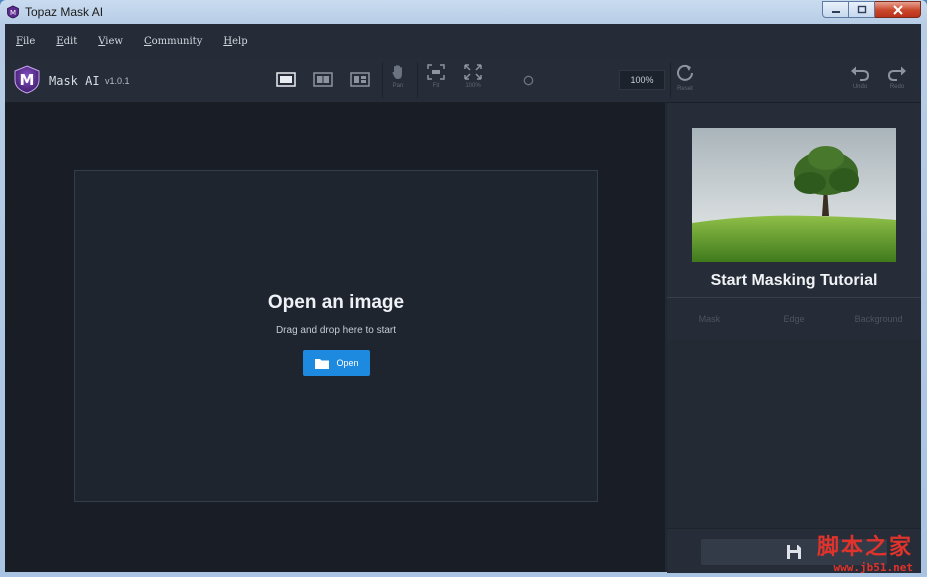 Image resolution: width=927 pixels, height=577 pixels. I want to click on maximize-icon, so click(861, 9).